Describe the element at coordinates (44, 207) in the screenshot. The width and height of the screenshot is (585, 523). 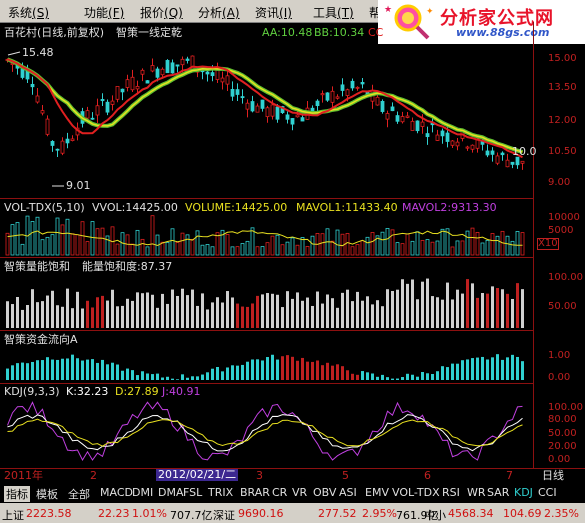
I see `vol-name: VOL-TDX(5,10)` at that location.